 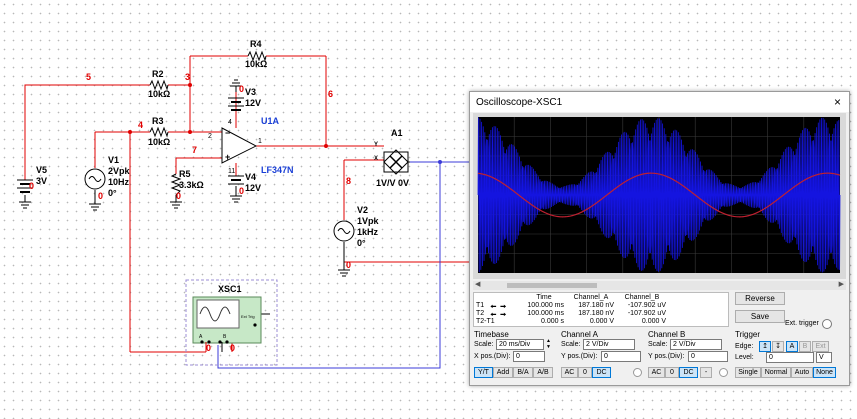 What do you see at coordinates (256, 54) in the screenshot?
I see `resistor-r4: R4 10kΩ` at bounding box center [256, 54].